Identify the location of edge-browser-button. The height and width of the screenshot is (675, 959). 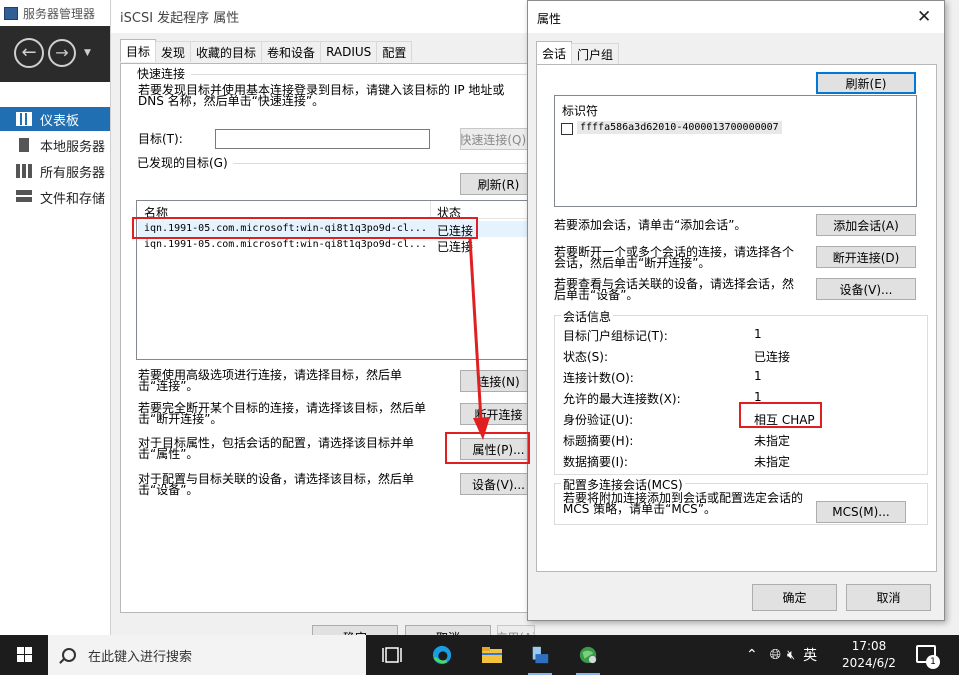
(442, 655).